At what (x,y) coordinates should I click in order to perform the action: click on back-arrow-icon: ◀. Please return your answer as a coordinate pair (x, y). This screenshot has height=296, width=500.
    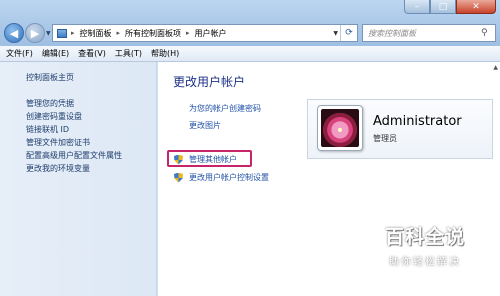
    Looking at the image, I should click on (14, 33).